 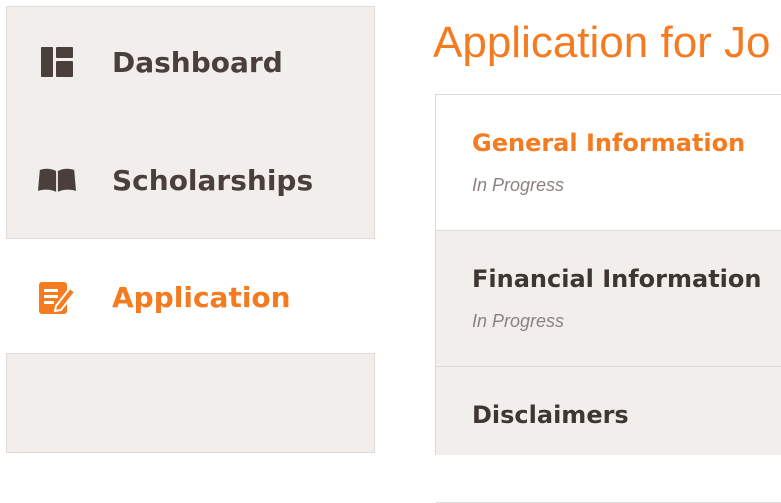 I want to click on sidebar-item-label: Scholarships, so click(x=213, y=180).